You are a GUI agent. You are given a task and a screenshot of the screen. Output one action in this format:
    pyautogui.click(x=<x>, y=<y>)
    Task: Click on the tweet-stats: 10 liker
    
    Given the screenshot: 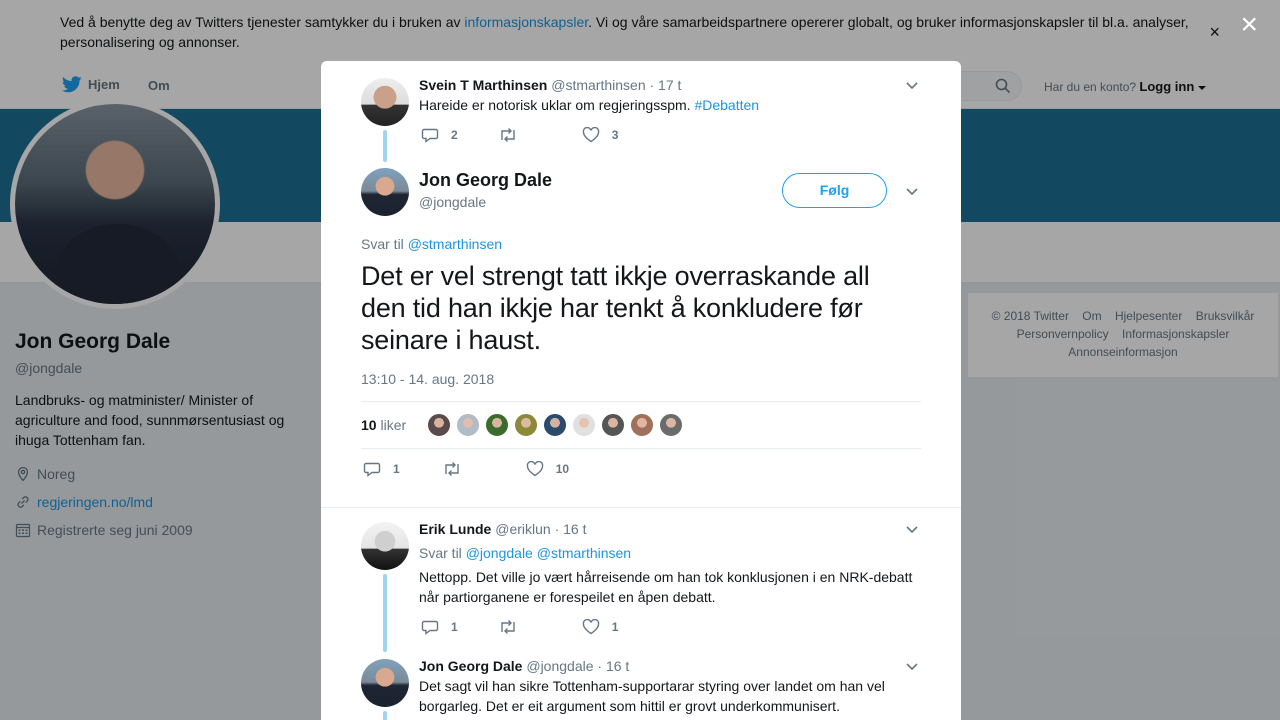 What is the action you would take?
    pyautogui.click(x=641, y=425)
    